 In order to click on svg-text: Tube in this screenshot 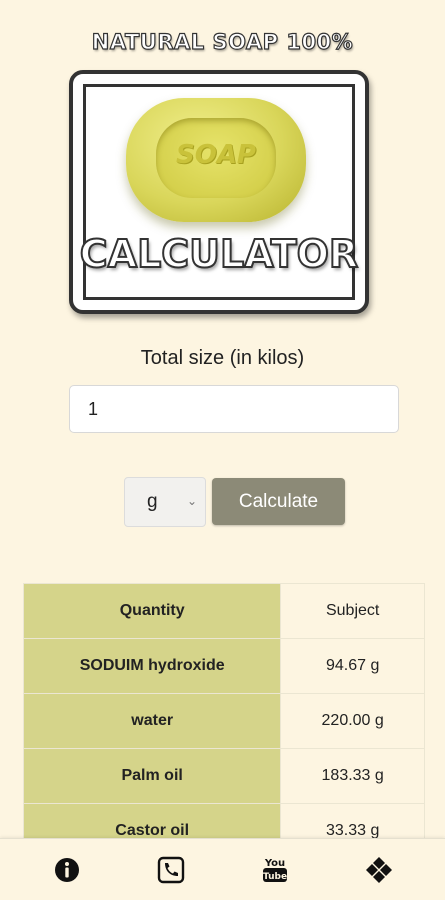, I will do `click(275, 877)`.